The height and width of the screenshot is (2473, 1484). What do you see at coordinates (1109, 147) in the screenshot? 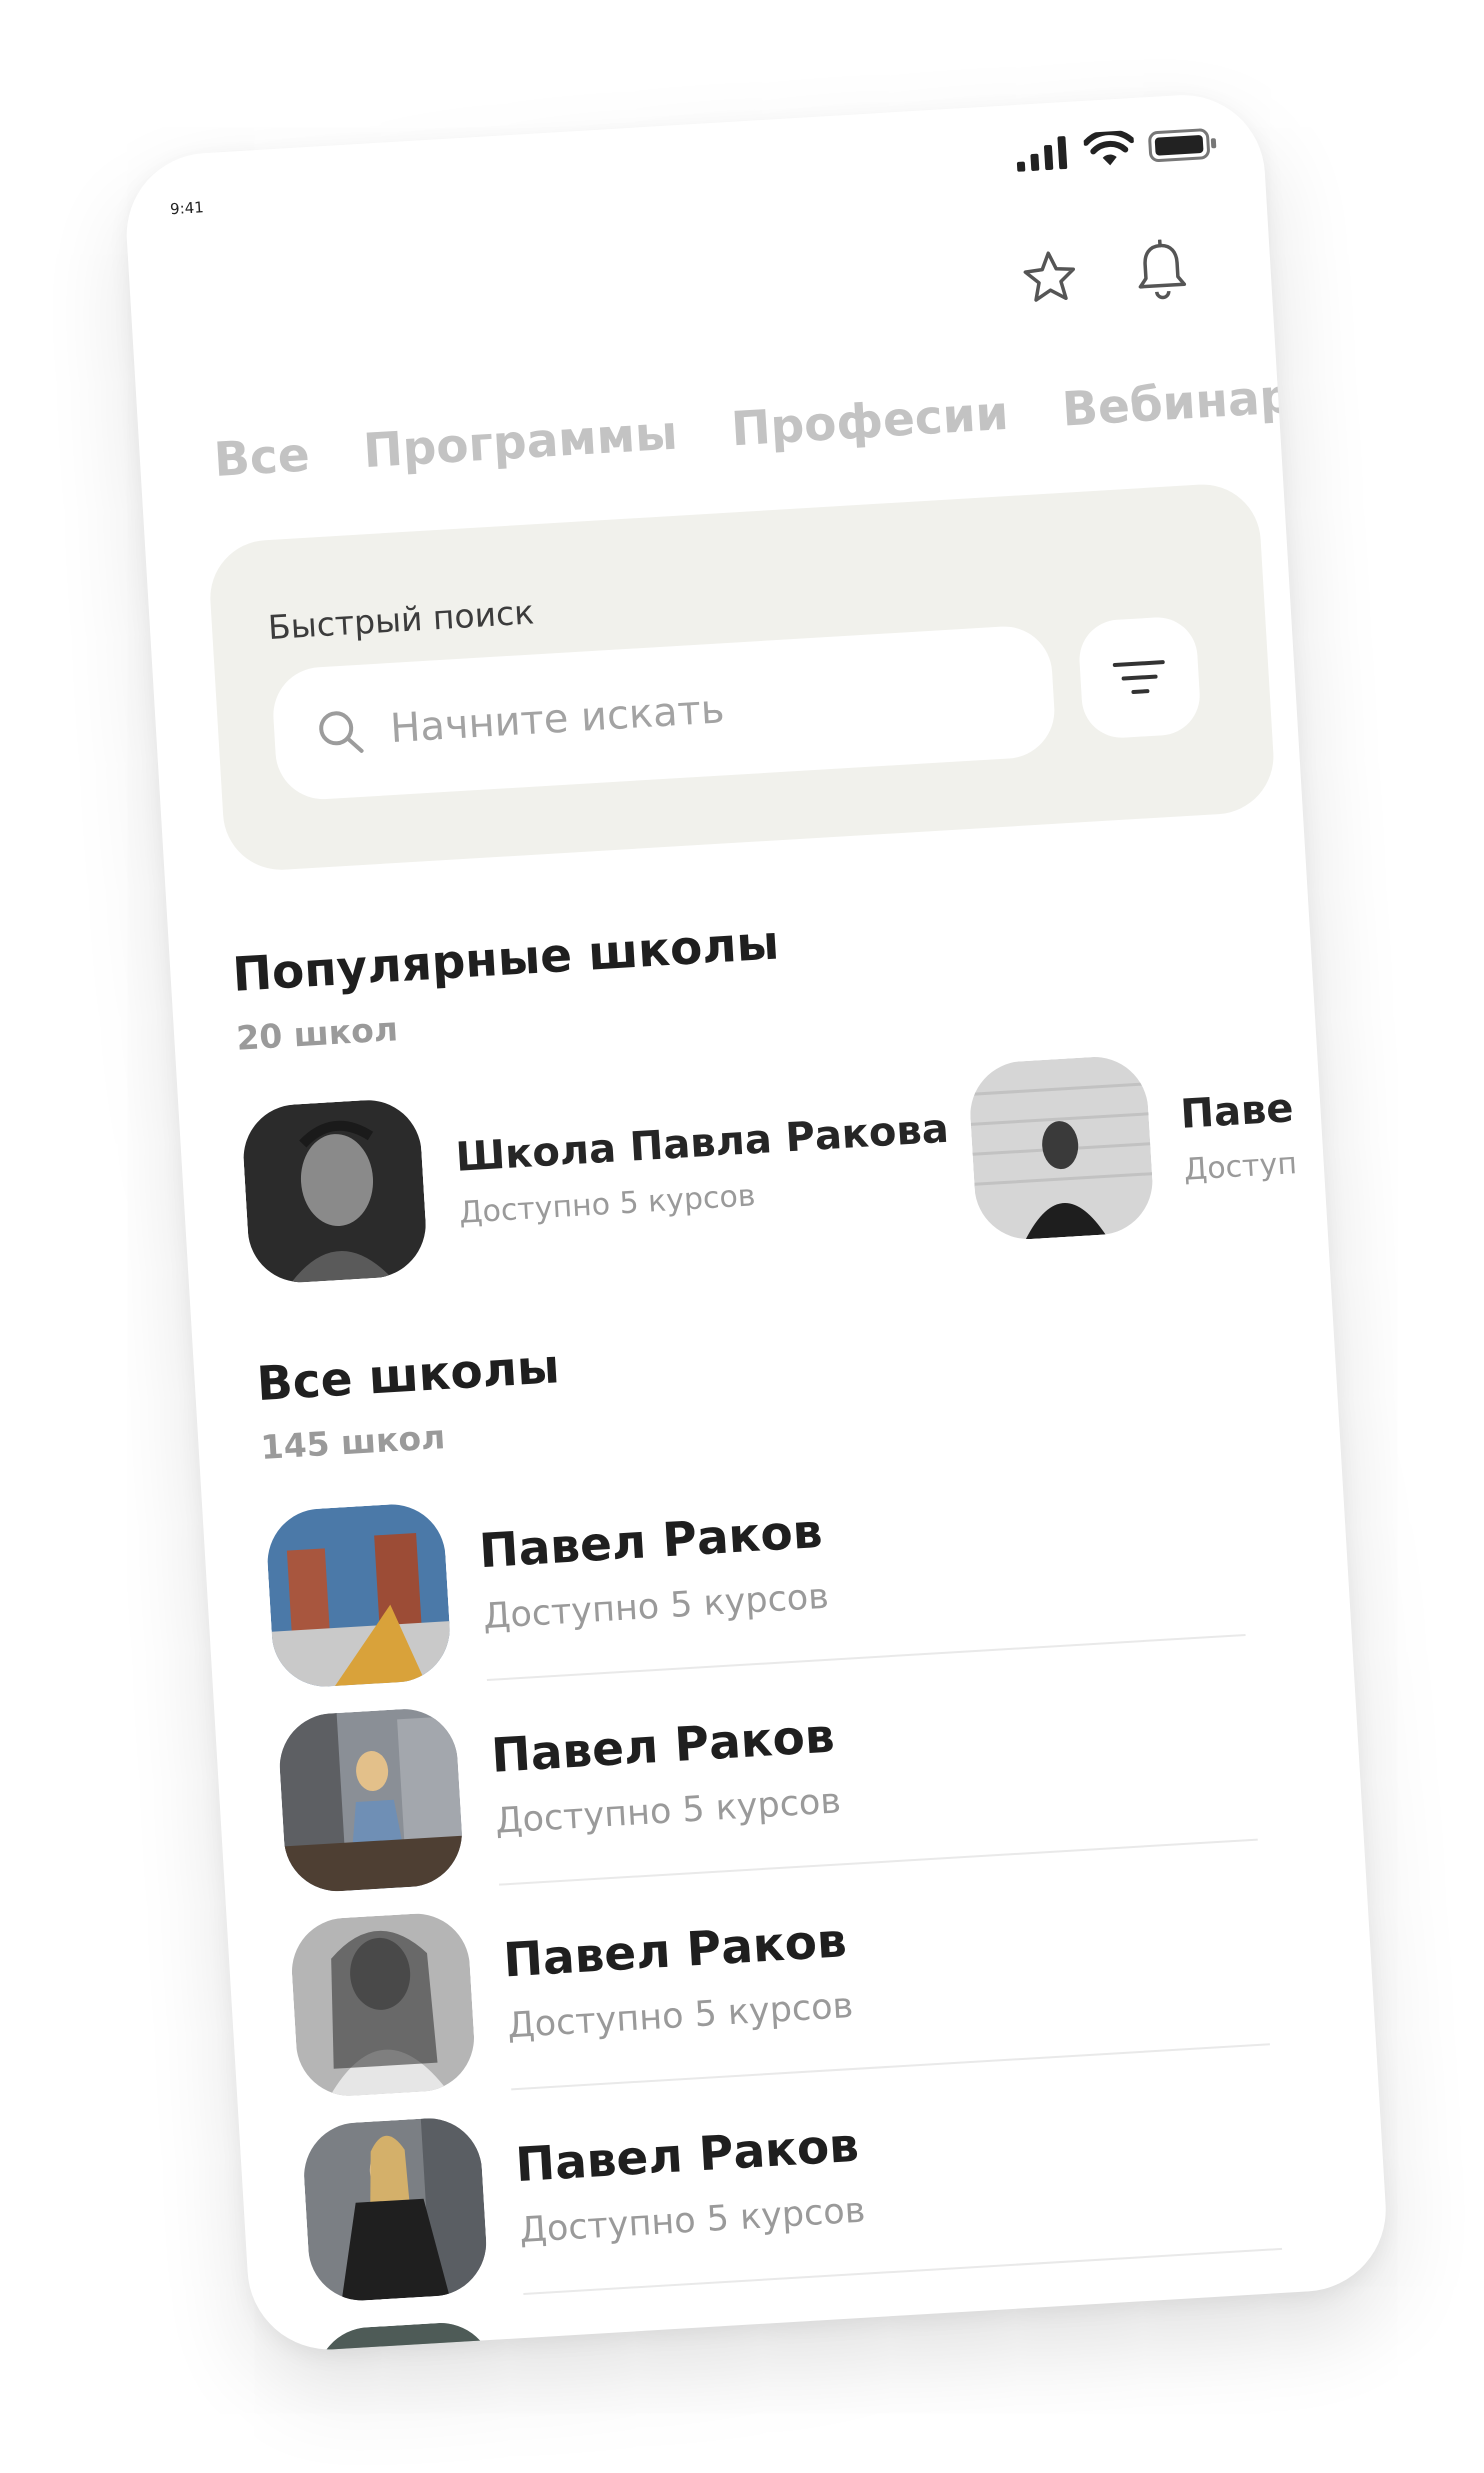
I see `wifi-icon` at bounding box center [1109, 147].